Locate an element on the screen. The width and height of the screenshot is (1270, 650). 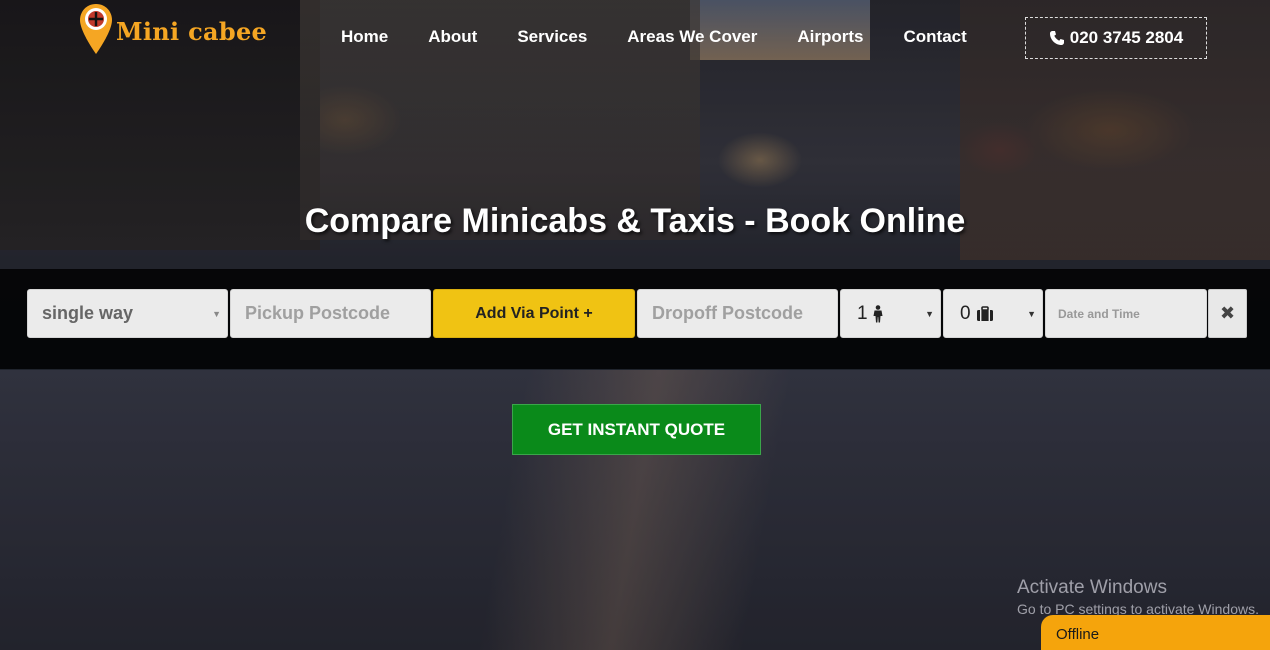
add-via-point-label: Add Via Point + is located at coordinates (534, 313).